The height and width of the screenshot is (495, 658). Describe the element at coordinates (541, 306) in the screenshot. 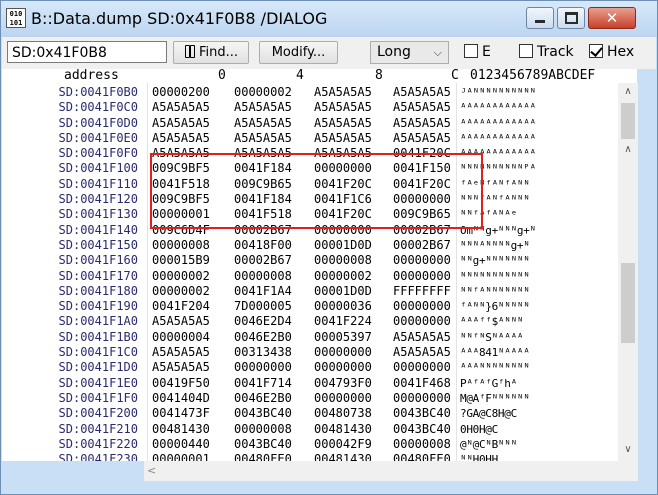

I see `cell-ascii: ᶠᴬᴺᴺ}6ᴺᴺᴺᴺᴺ` at that location.